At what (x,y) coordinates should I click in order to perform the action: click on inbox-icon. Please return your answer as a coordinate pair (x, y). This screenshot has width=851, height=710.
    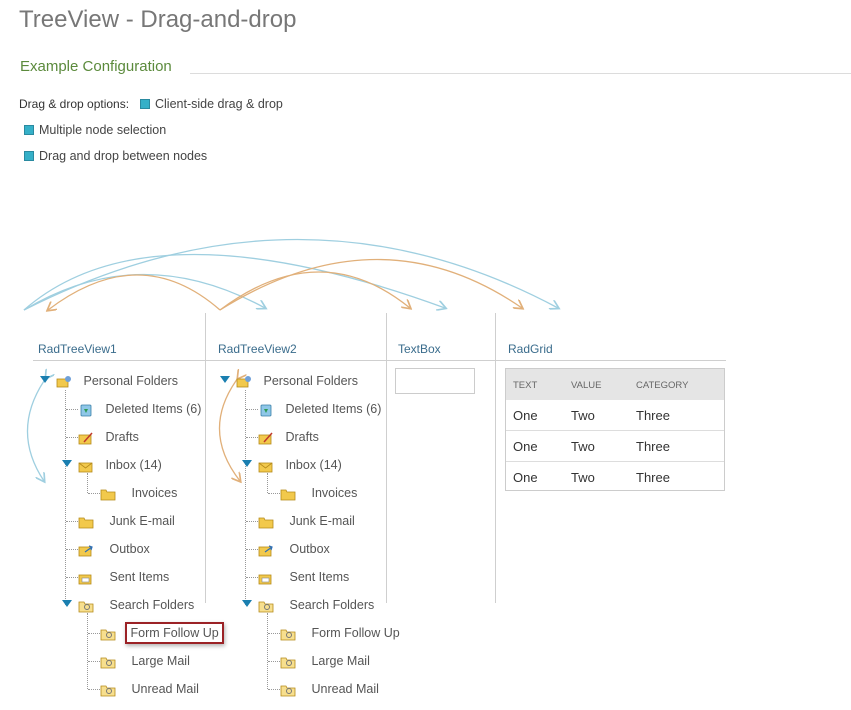
    Looking at the image, I should click on (265, 467).